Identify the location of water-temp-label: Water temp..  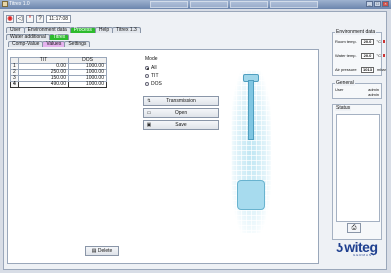
(346, 55).